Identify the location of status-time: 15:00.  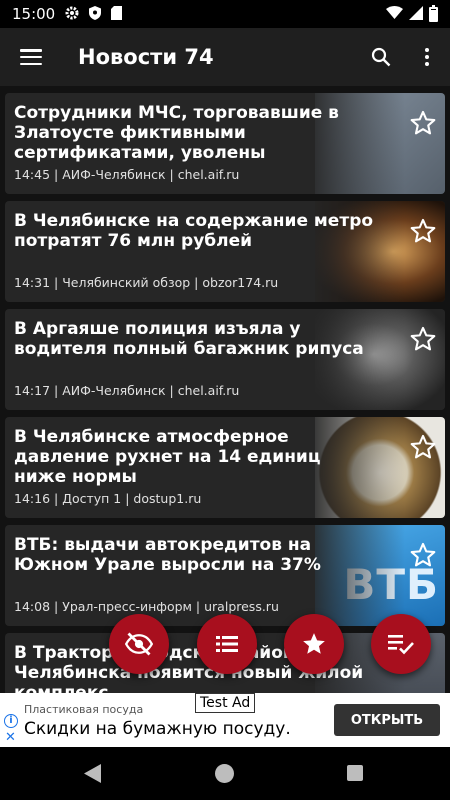
(34, 14).